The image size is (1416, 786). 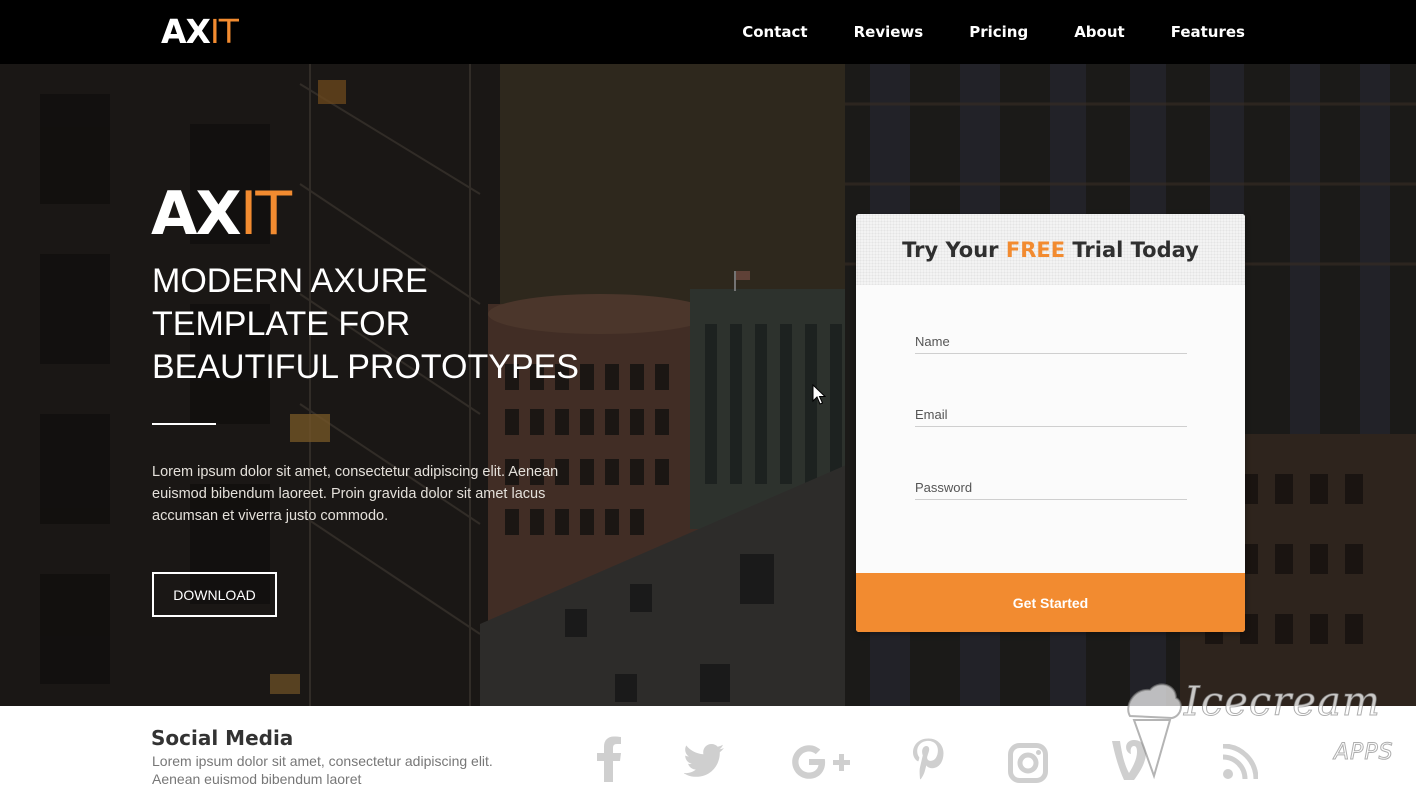 I want to click on nav-link-features: Features, so click(x=1208, y=32).